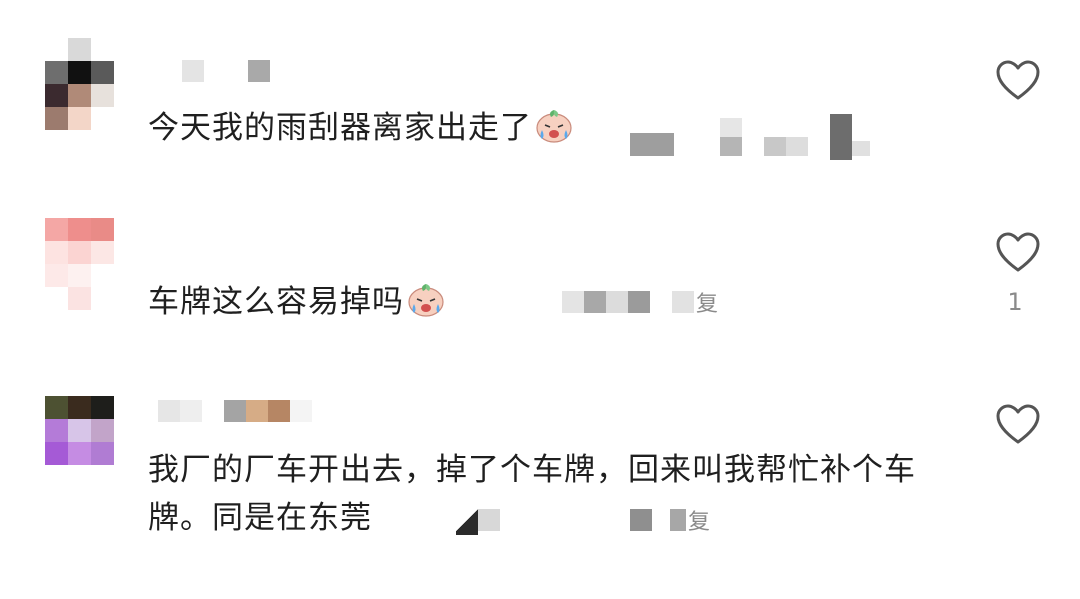 This screenshot has width=1080, height=599. Describe the element at coordinates (276, 302) in the screenshot. I see `comment-body: 车牌这么容易掉吗` at that location.